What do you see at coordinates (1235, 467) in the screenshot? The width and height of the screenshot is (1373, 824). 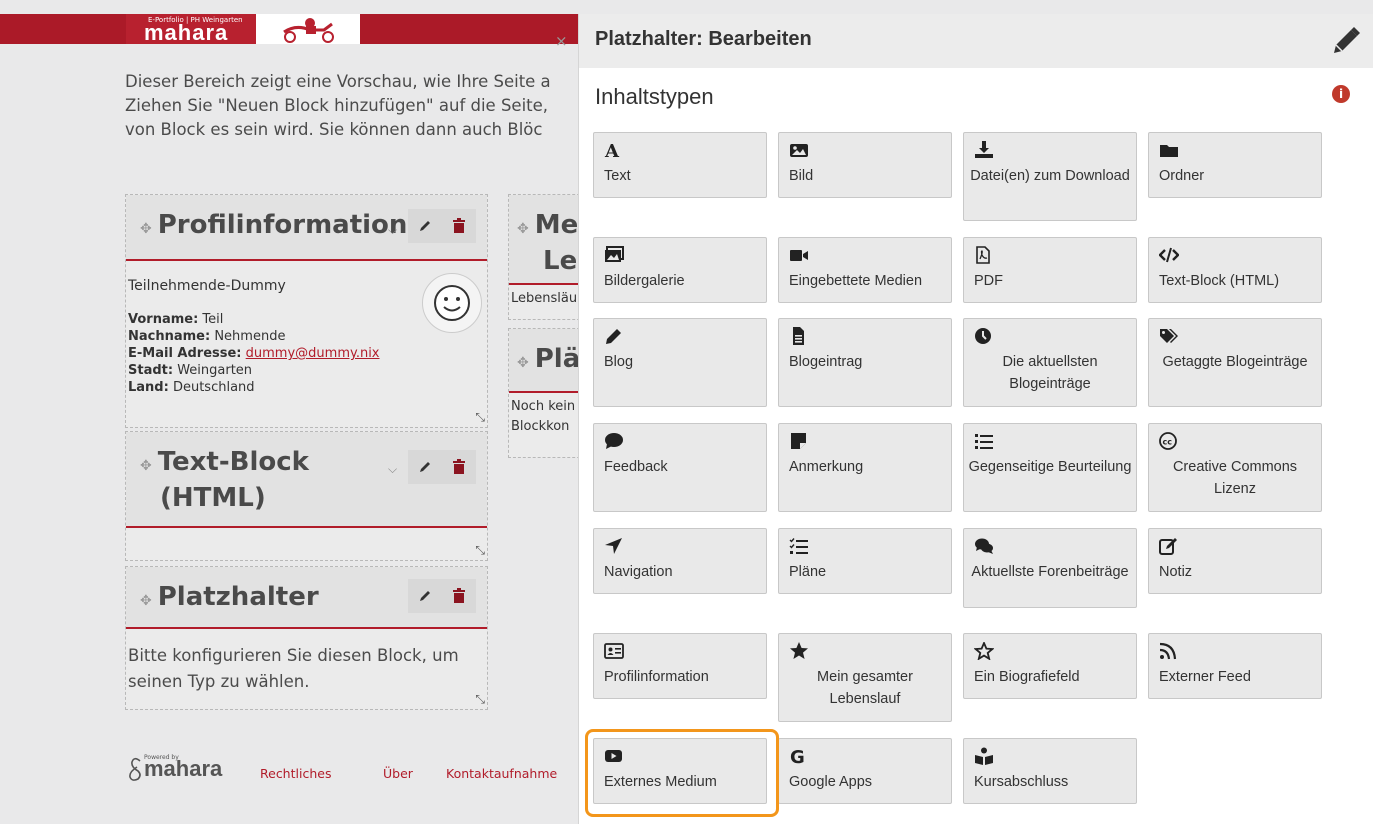 I see `tile-creative-commons: cc Creative Commons Lizenz` at bounding box center [1235, 467].